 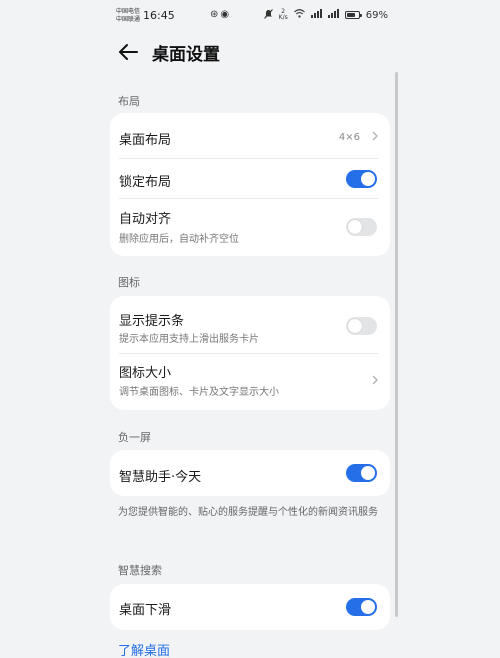 I want to click on net-speed-unit: K/s, so click(x=283, y=17).